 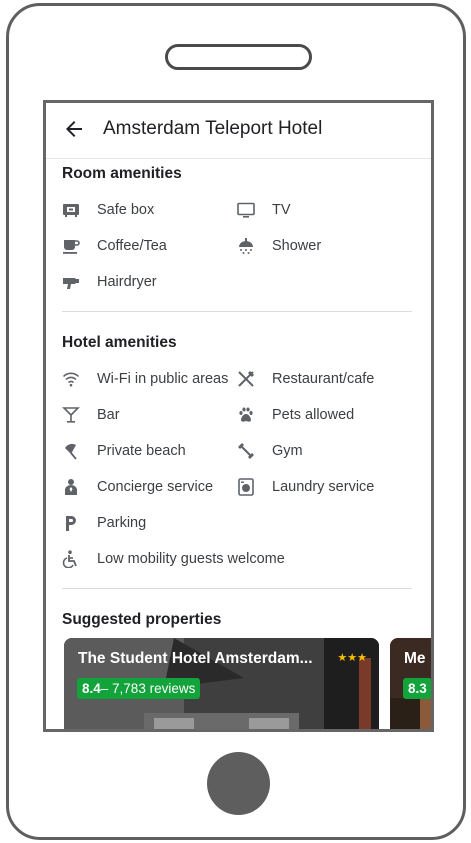 What do you see at coordinates (71, 523) in the screenshot?
I see `parking-icon` at bounding box center [71, 523].